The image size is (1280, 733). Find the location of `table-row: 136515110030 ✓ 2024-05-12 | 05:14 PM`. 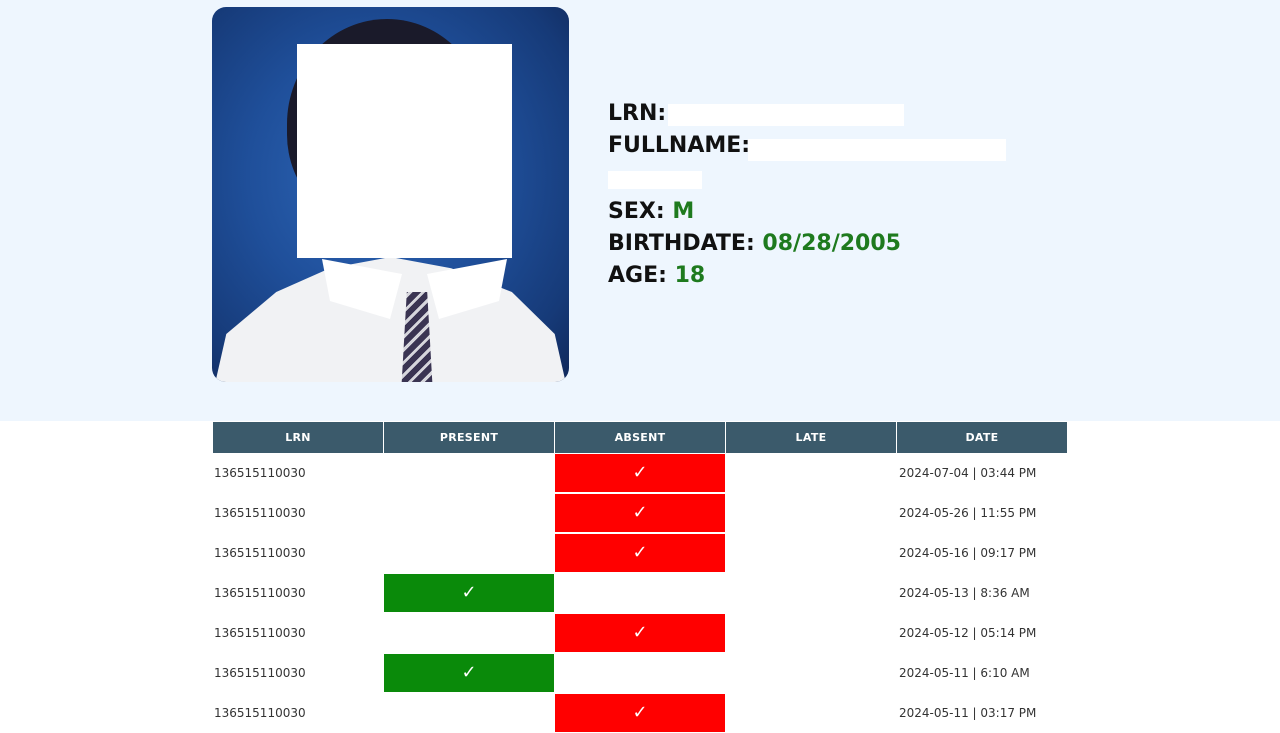

table-row: 136515110030 ✓ 2024-05-12 | 05:14 PM is located at coordinates (640, 633).